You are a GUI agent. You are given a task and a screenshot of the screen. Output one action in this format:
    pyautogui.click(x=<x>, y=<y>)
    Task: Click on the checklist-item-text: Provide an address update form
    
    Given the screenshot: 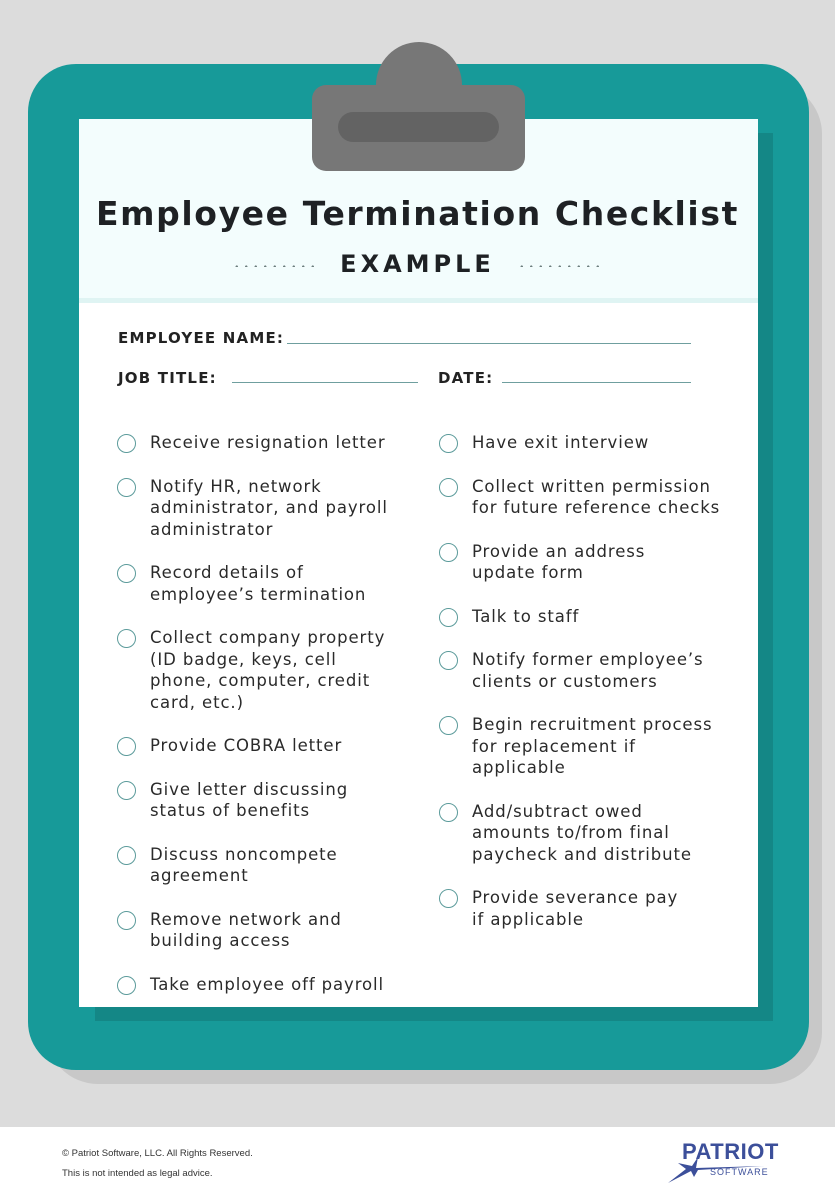 What is the action you would take?
    pyautogui.click(x=559, y=562)
    